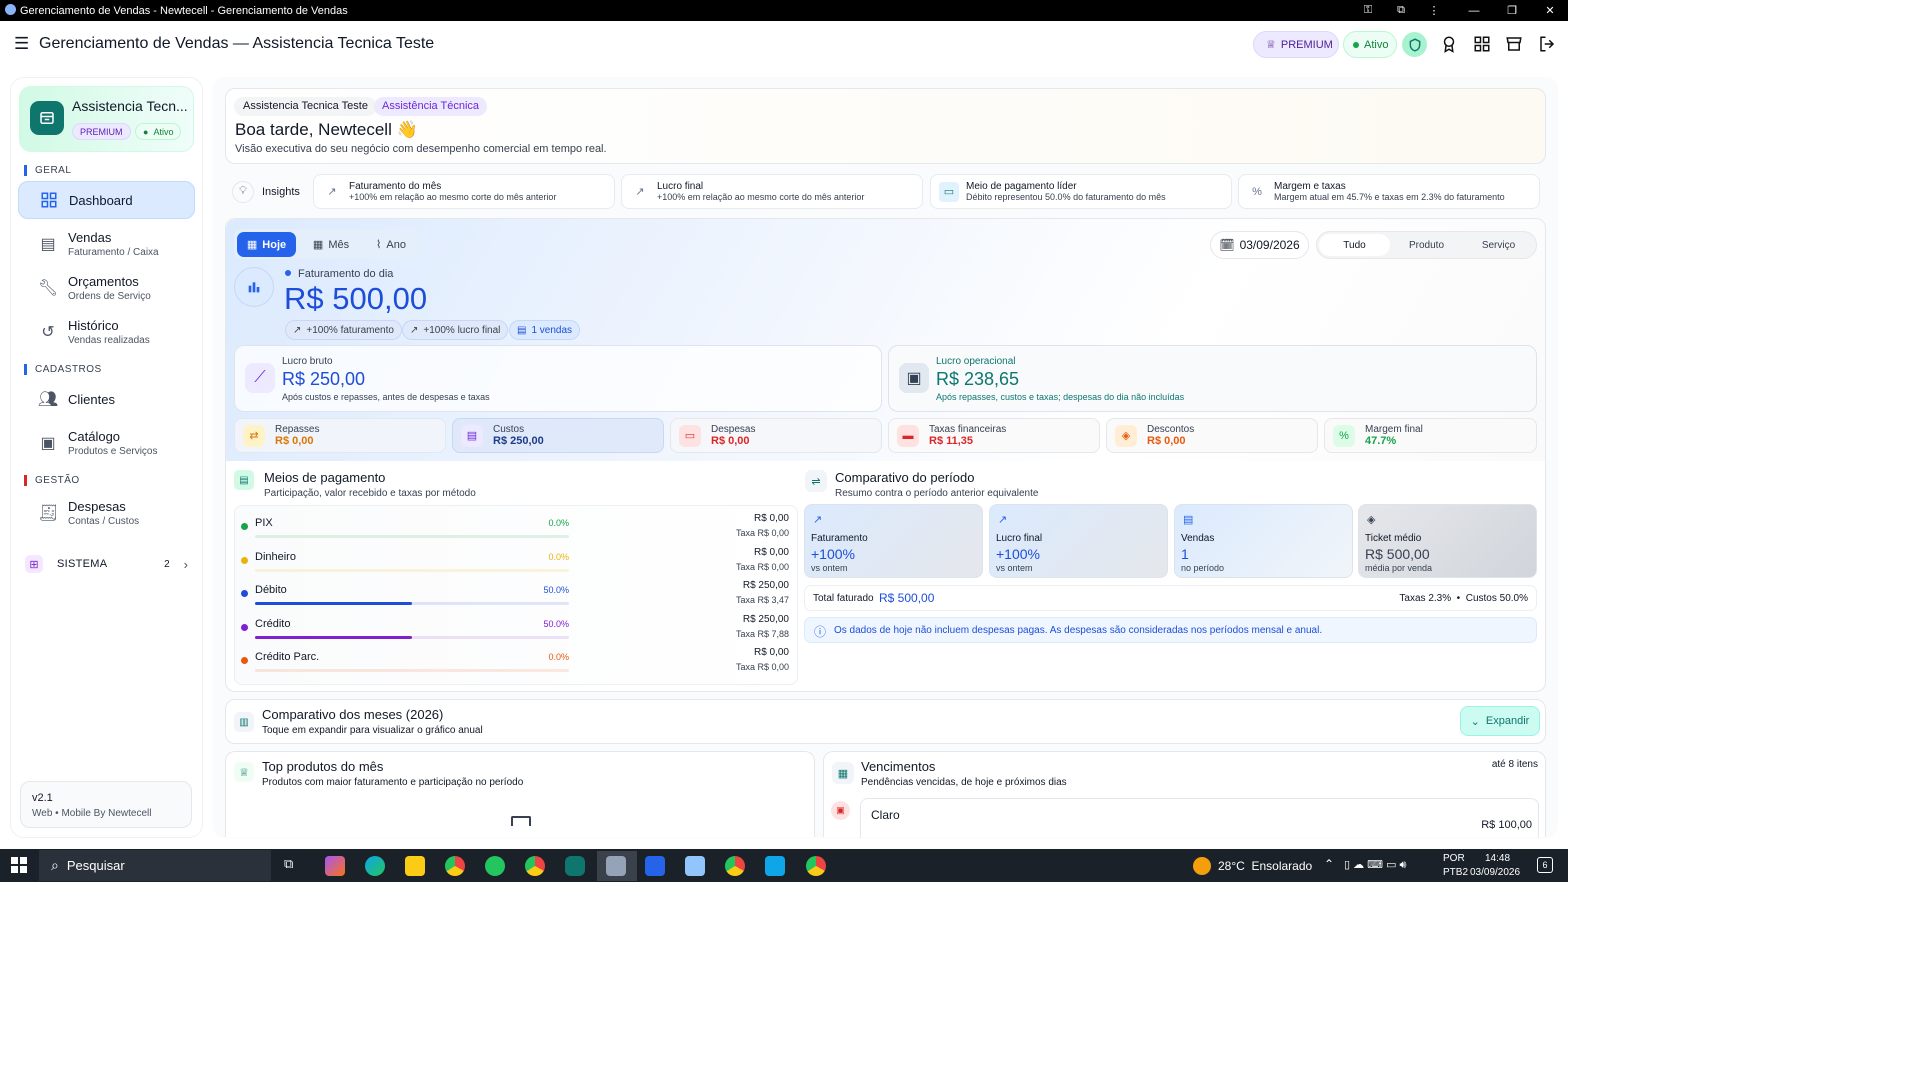 The width and height of the screenshot is (1920, 1080). I want to click on notification-icon: 6, so click(1545, 865).